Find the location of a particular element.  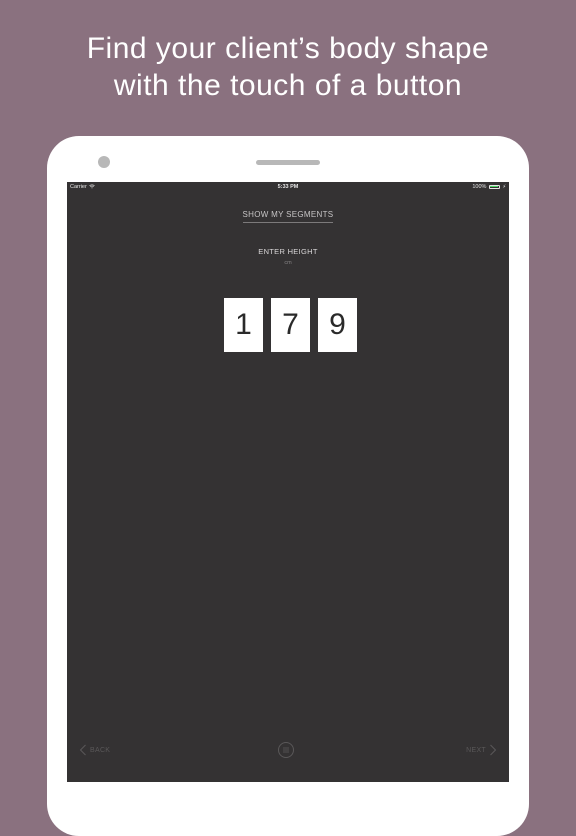

show-segments-link: SHOW MY SEGMENTS is located at coordinates (288, 216).